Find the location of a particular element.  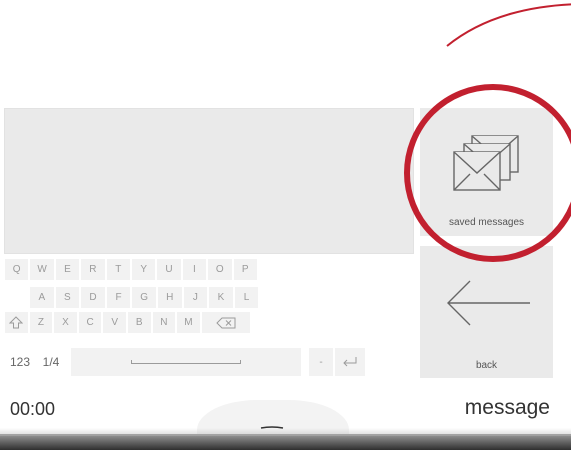

key-u: U is located at coordinates (169, 269).